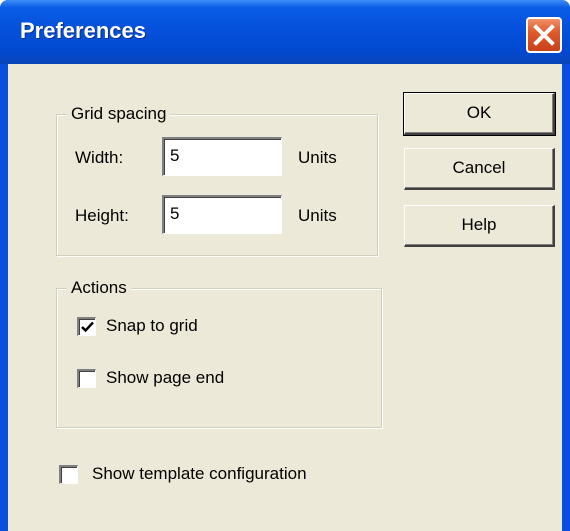 The width and height of the screenshot is (570, 531). I want to click on width-unit-label: Units, so click(317, 157).